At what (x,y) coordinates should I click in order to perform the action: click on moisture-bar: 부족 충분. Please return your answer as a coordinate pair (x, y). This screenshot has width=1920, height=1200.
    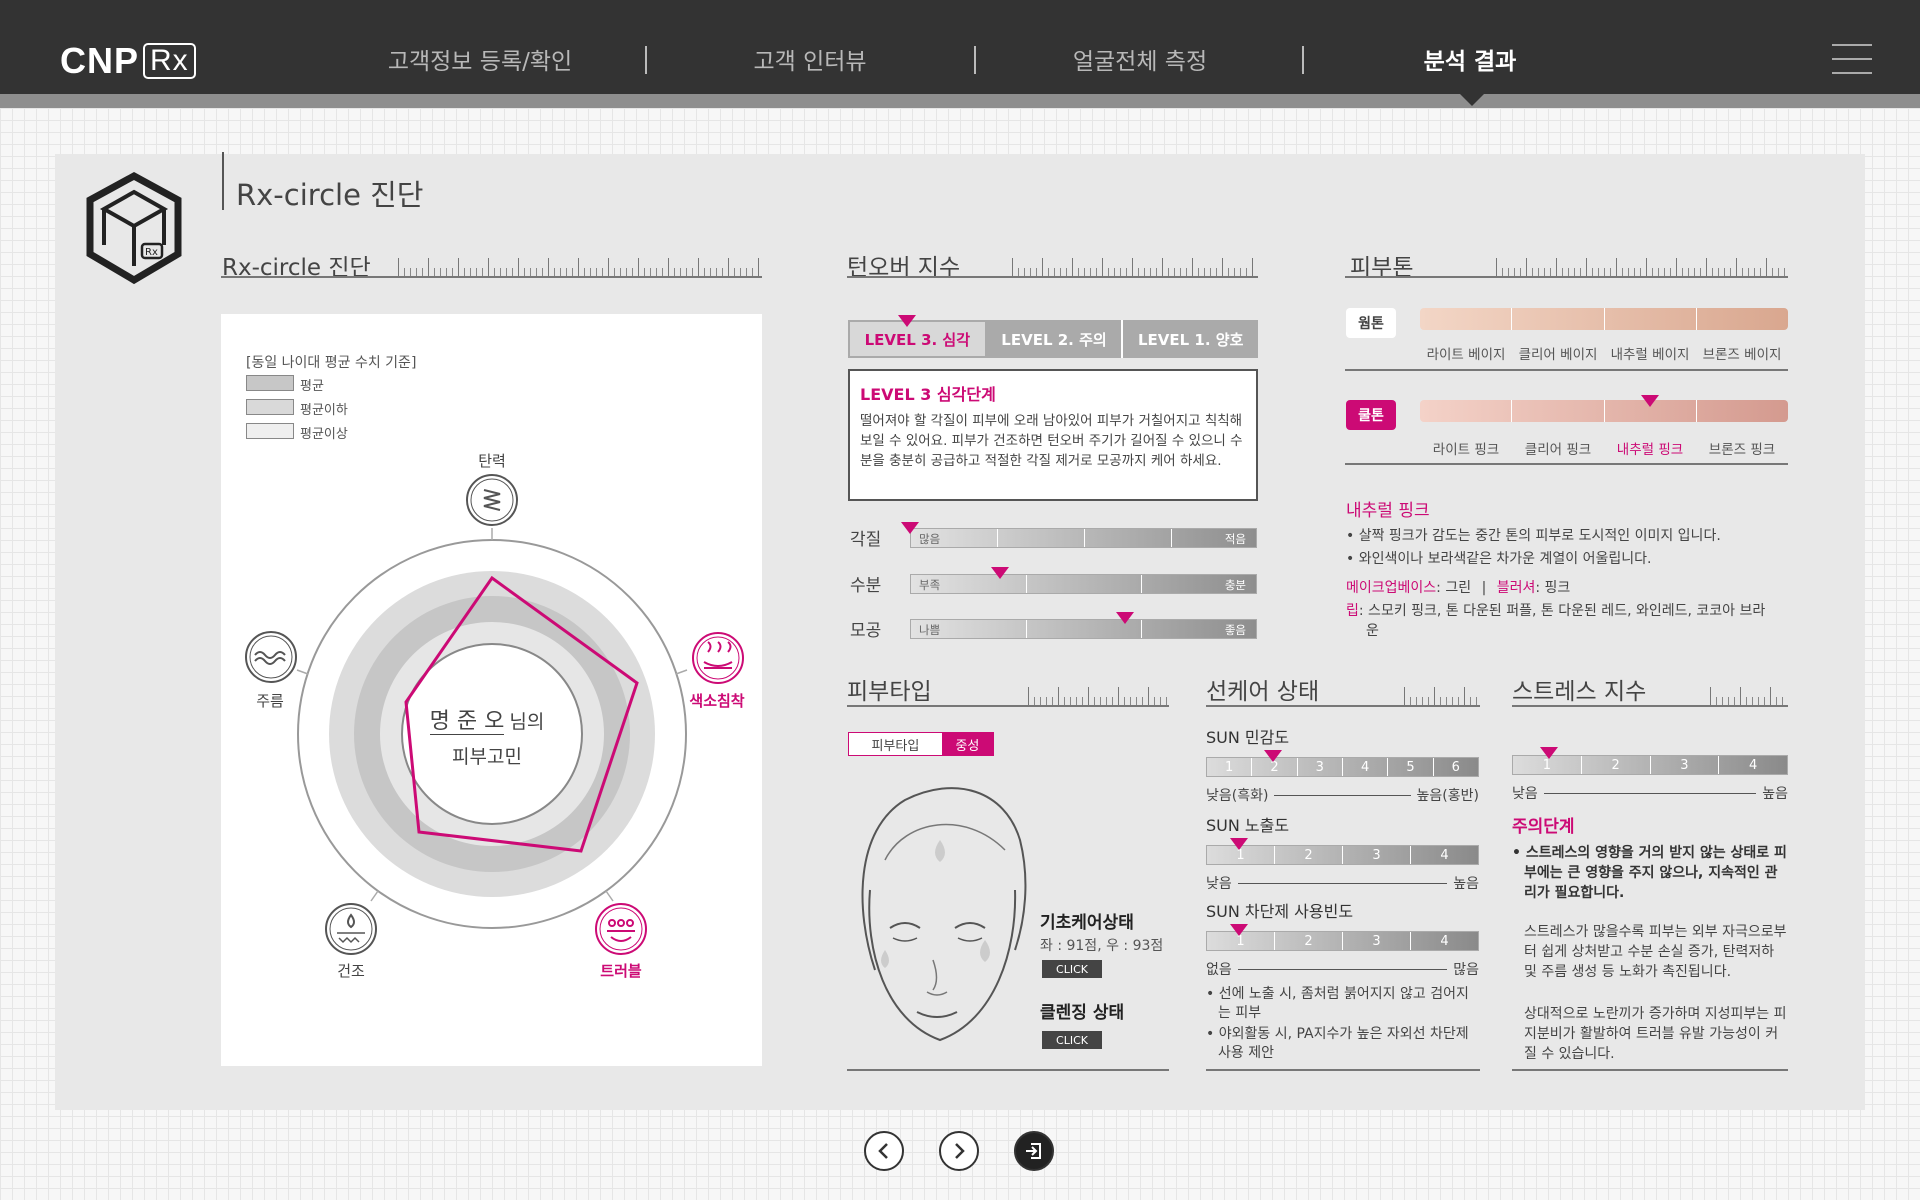
    Looking at the image, I should click on (1083, 584).